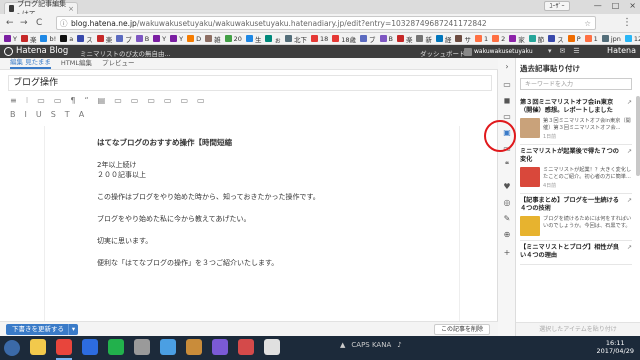 This screenshot has width=640, height=360. I want to click on taskbar-app3-icon, so click(246, 347).